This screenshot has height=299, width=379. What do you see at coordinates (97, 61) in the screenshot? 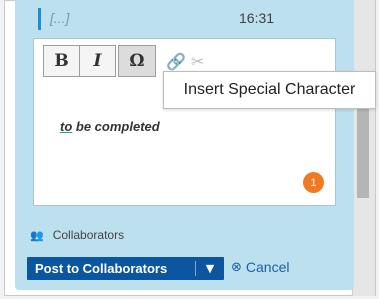
I see `italic-button: I` at bounding box center [97, 61].